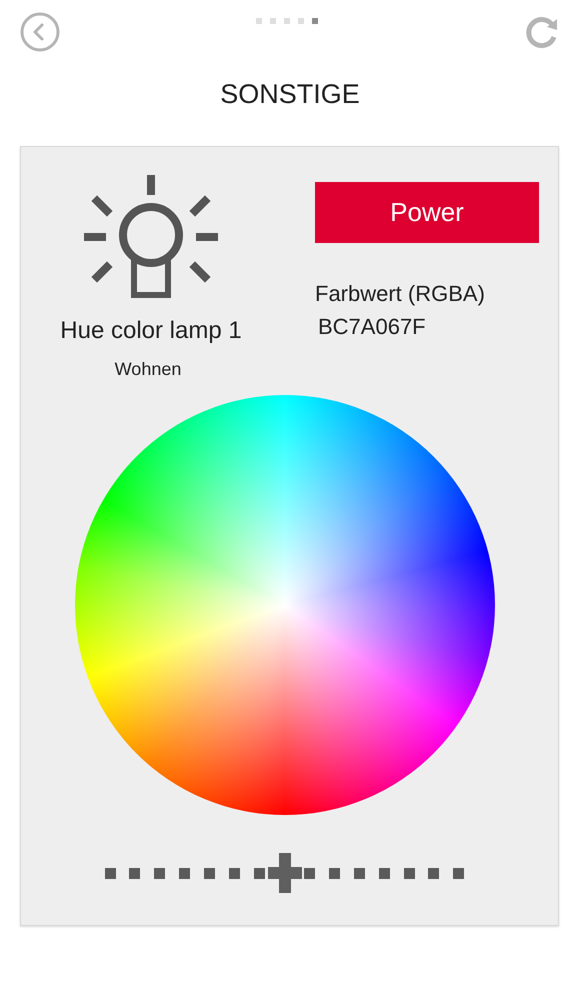  I want to click on brightness-slider, so click(284, 873).